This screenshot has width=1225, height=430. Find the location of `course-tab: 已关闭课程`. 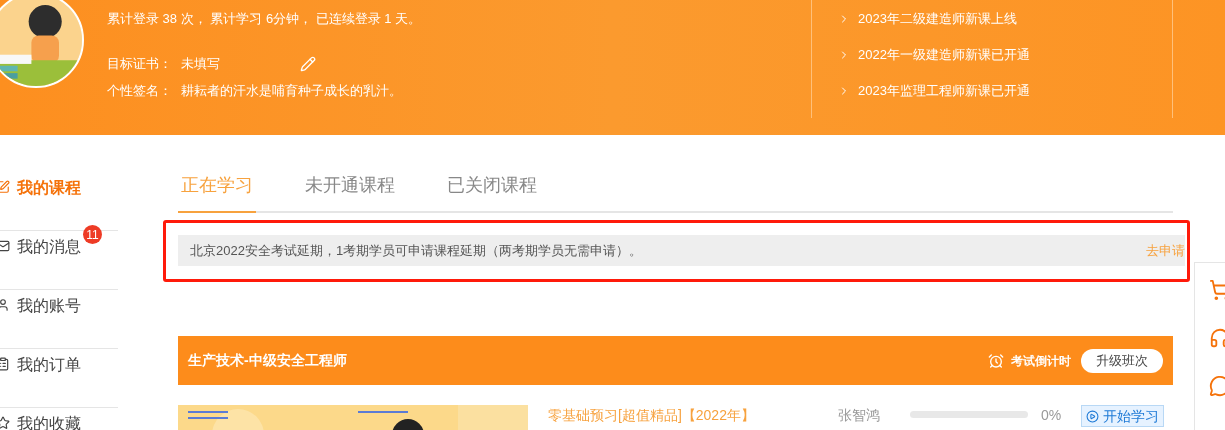

course-tab: 已关闭课程 is located at coordinates (492, 193).